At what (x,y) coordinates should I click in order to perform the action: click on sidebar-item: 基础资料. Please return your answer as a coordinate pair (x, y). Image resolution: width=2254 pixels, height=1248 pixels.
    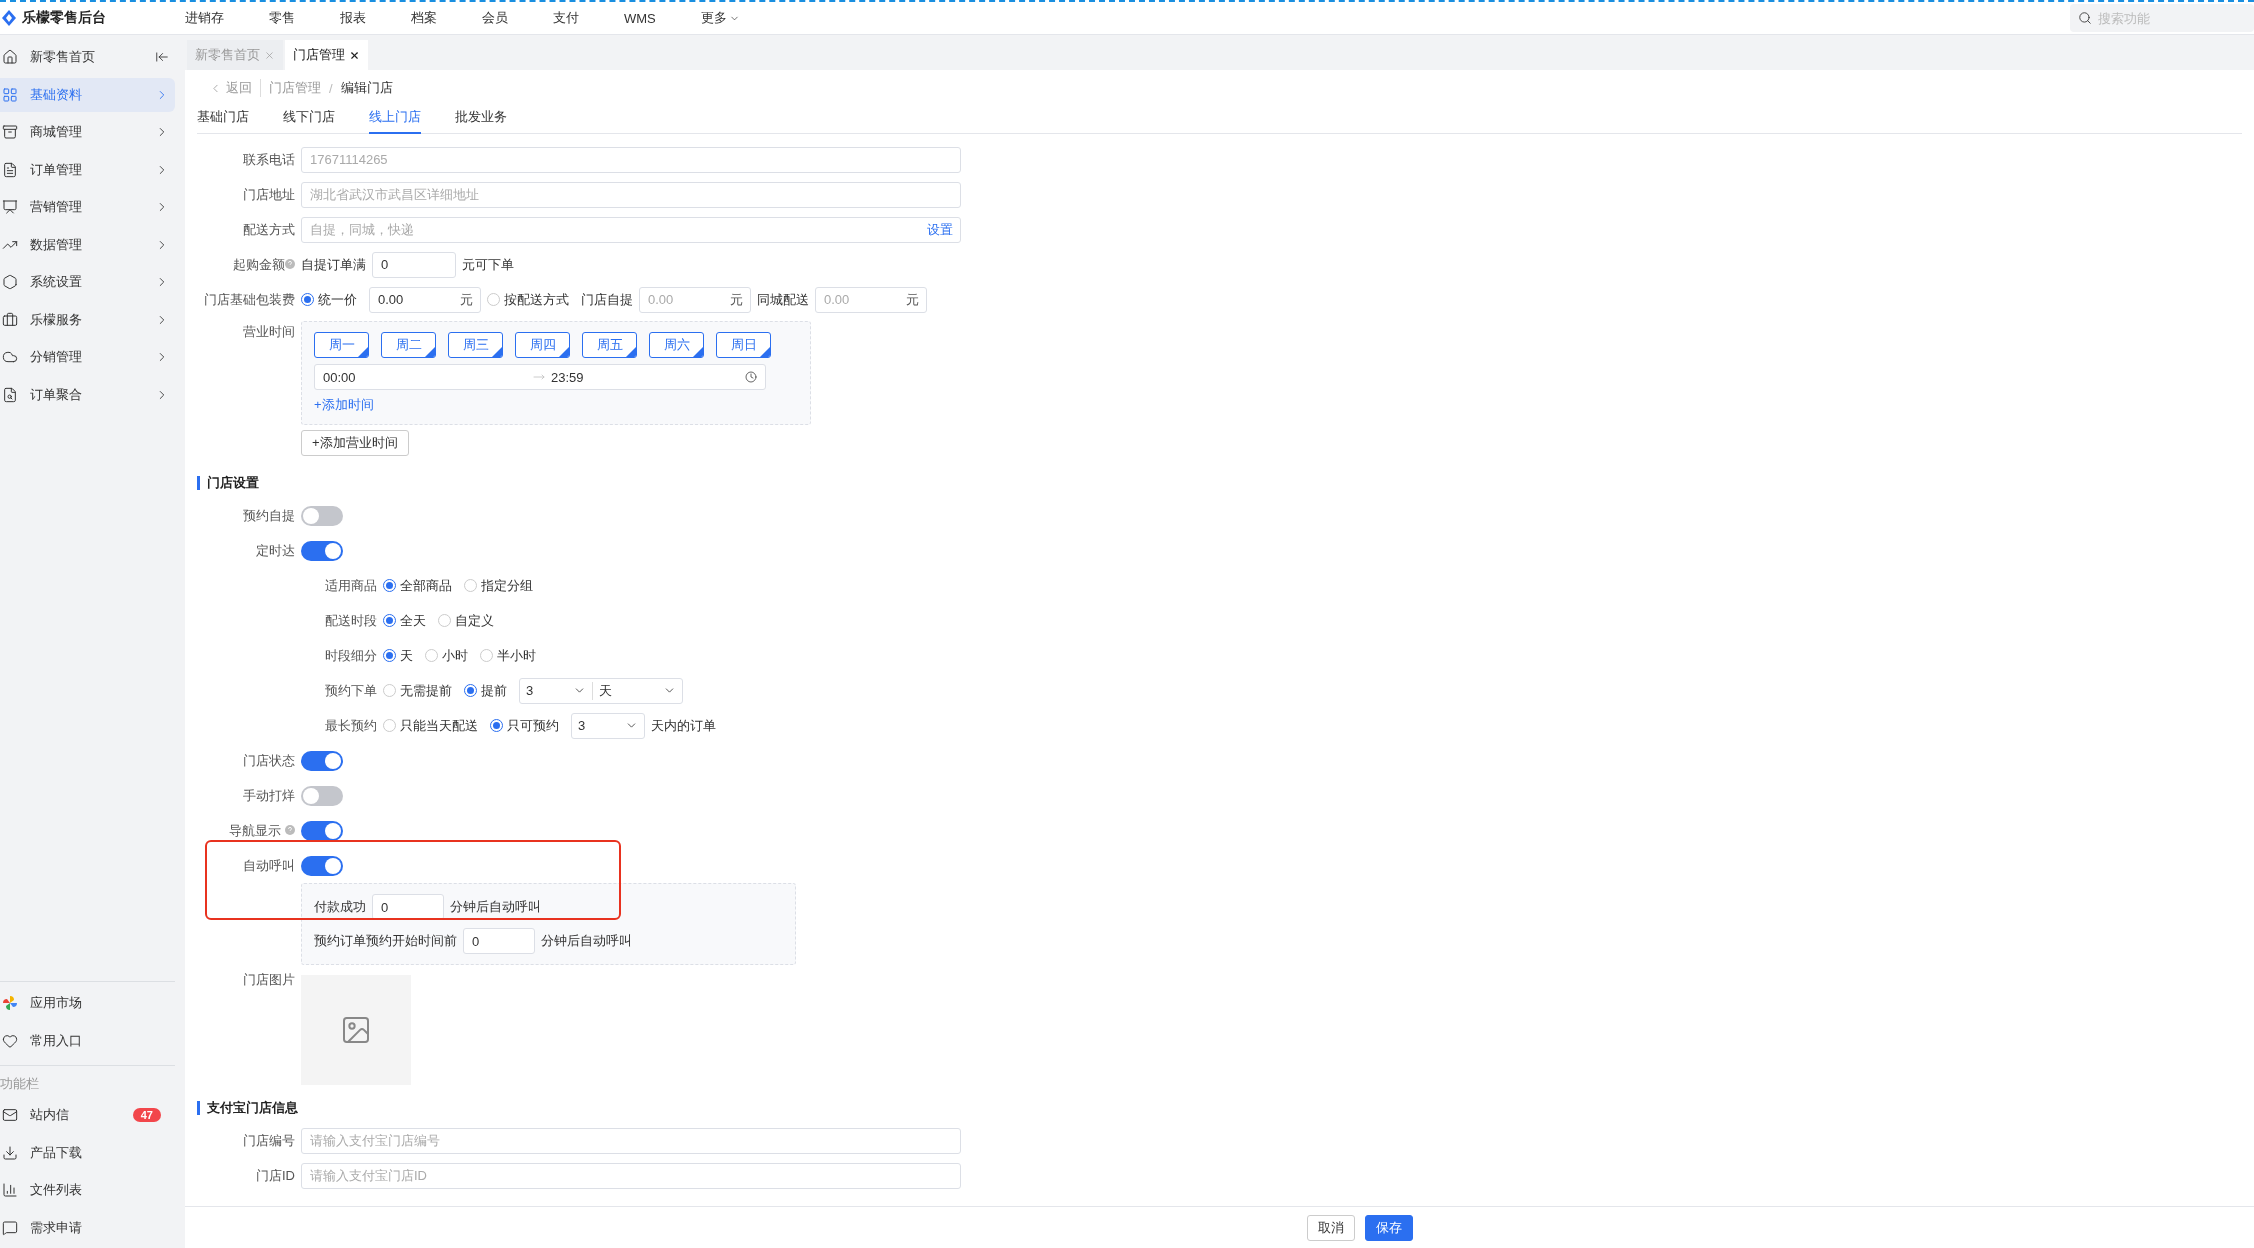
    Looking at the image, I should click on (87, 94).